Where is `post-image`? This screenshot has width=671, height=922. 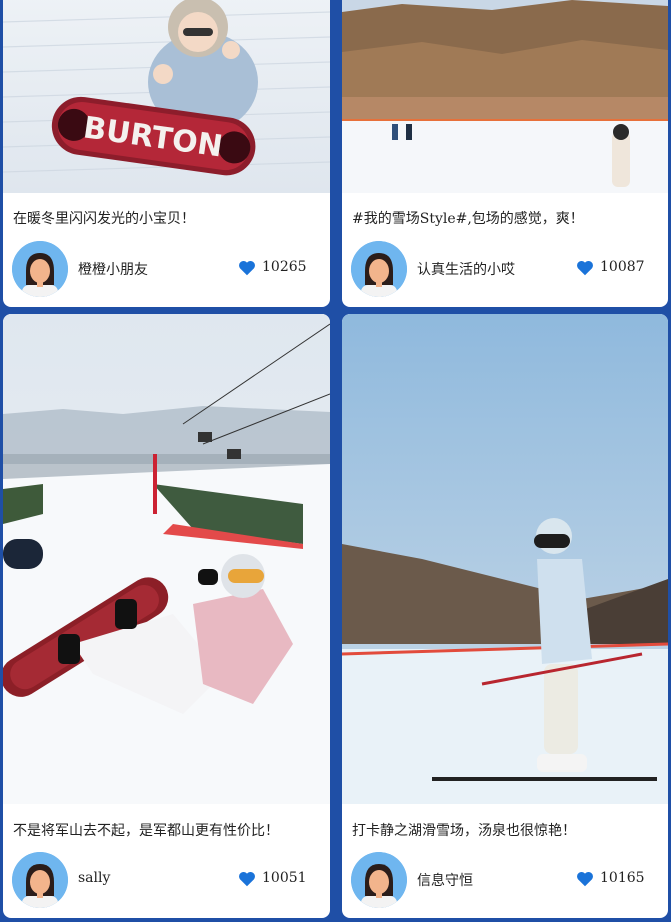
post-image is located at coordinates (505, 96).